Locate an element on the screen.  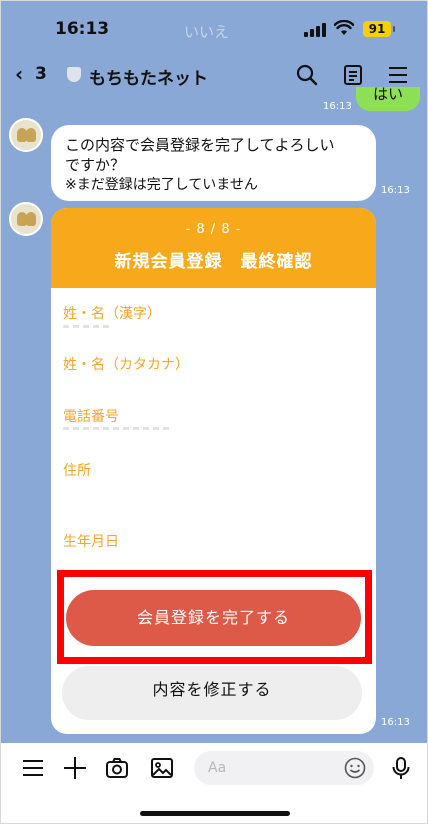
status-faded-text: いいえ is located at coordinates (207, 32).